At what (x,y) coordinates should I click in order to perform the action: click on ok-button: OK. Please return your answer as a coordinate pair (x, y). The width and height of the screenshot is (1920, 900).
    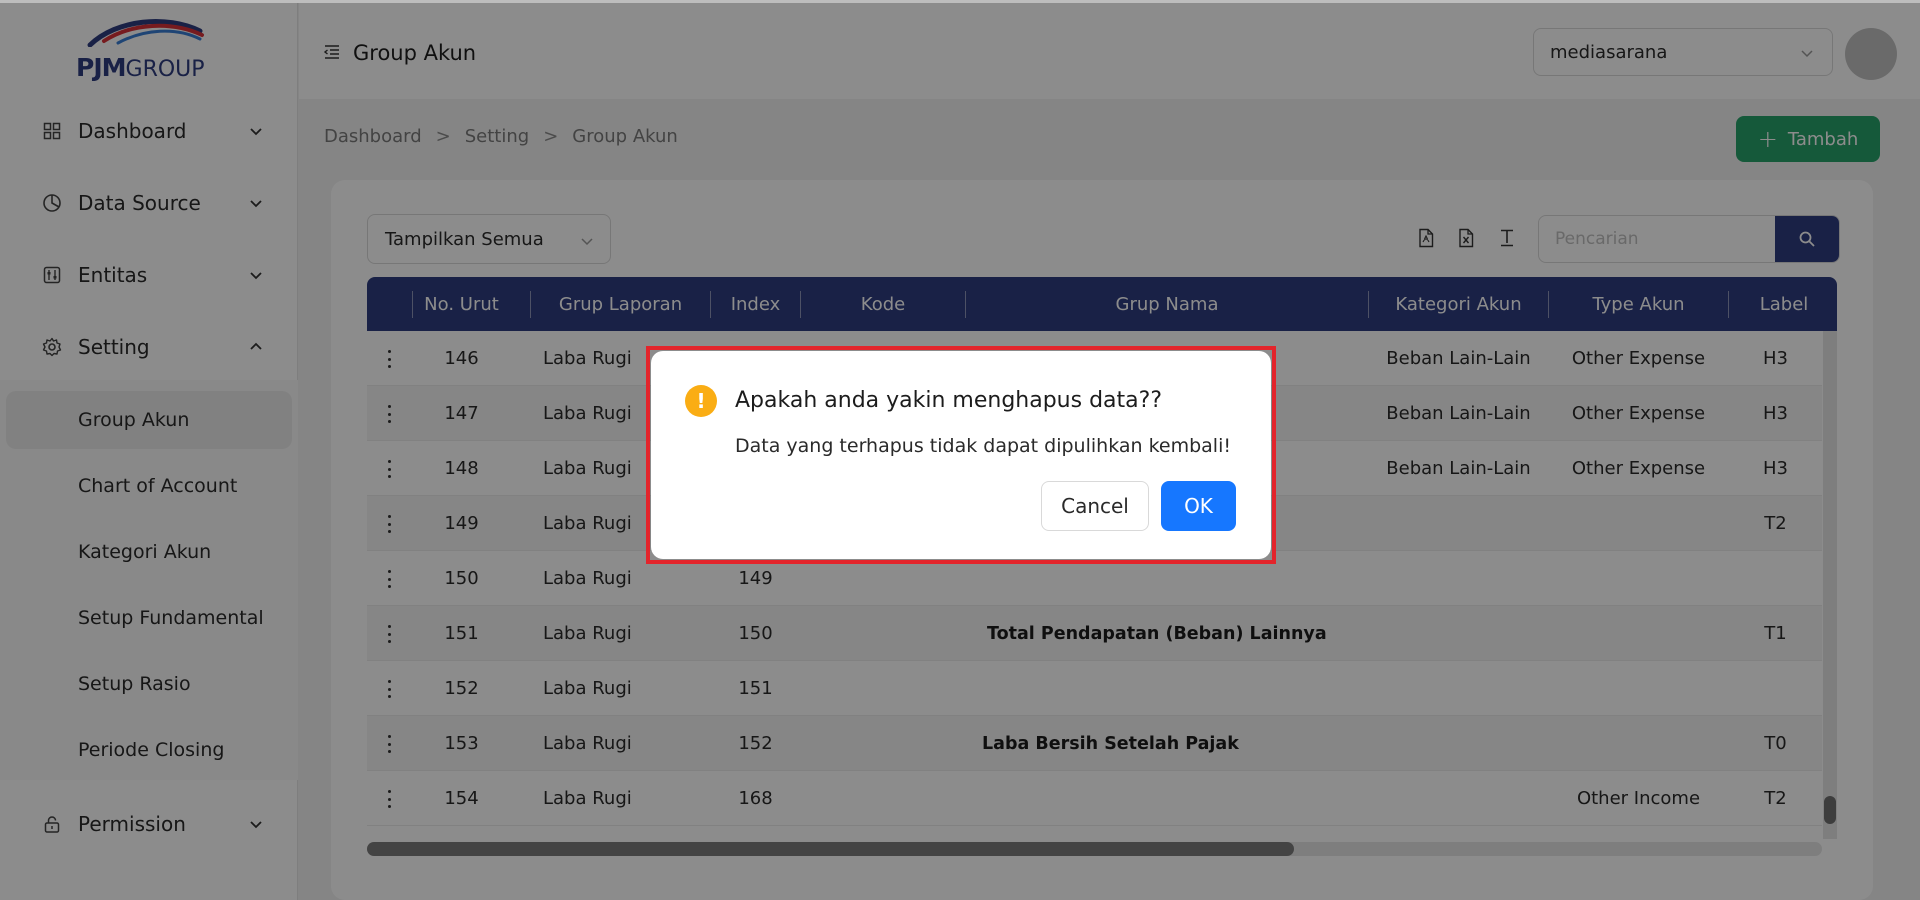
    Looking at the image, I should click on (1198, 506).